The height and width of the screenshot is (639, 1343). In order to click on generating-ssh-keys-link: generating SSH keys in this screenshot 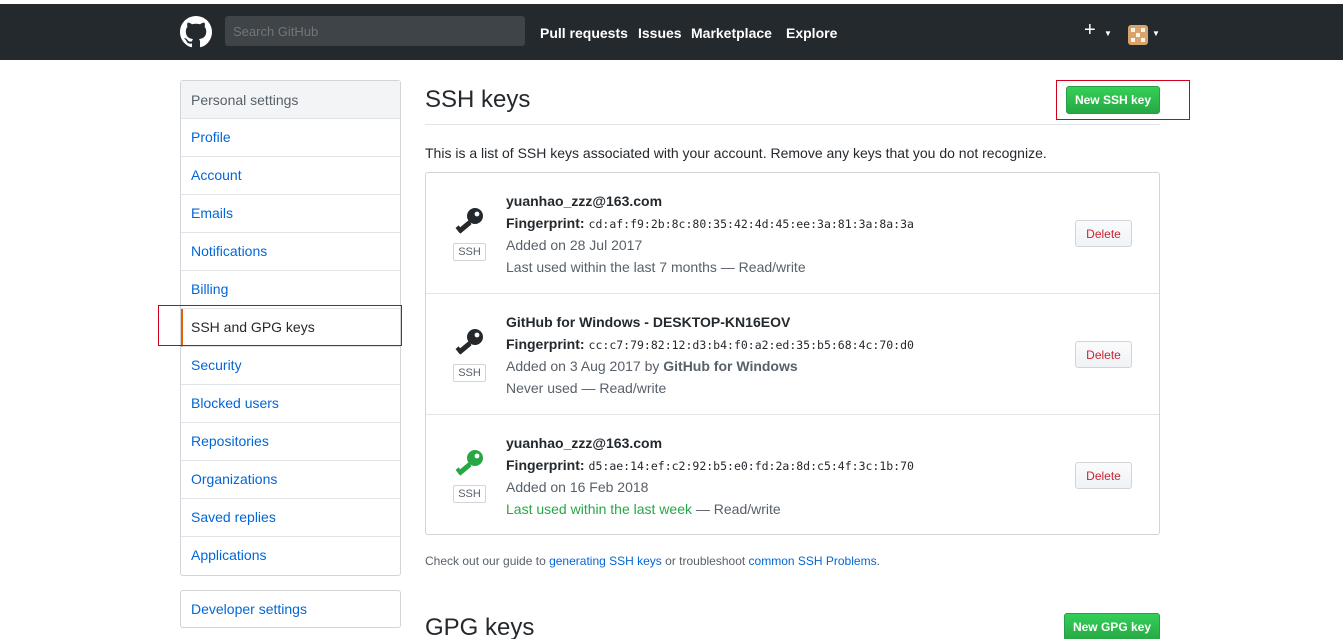, I will do `click(605, 561)`.